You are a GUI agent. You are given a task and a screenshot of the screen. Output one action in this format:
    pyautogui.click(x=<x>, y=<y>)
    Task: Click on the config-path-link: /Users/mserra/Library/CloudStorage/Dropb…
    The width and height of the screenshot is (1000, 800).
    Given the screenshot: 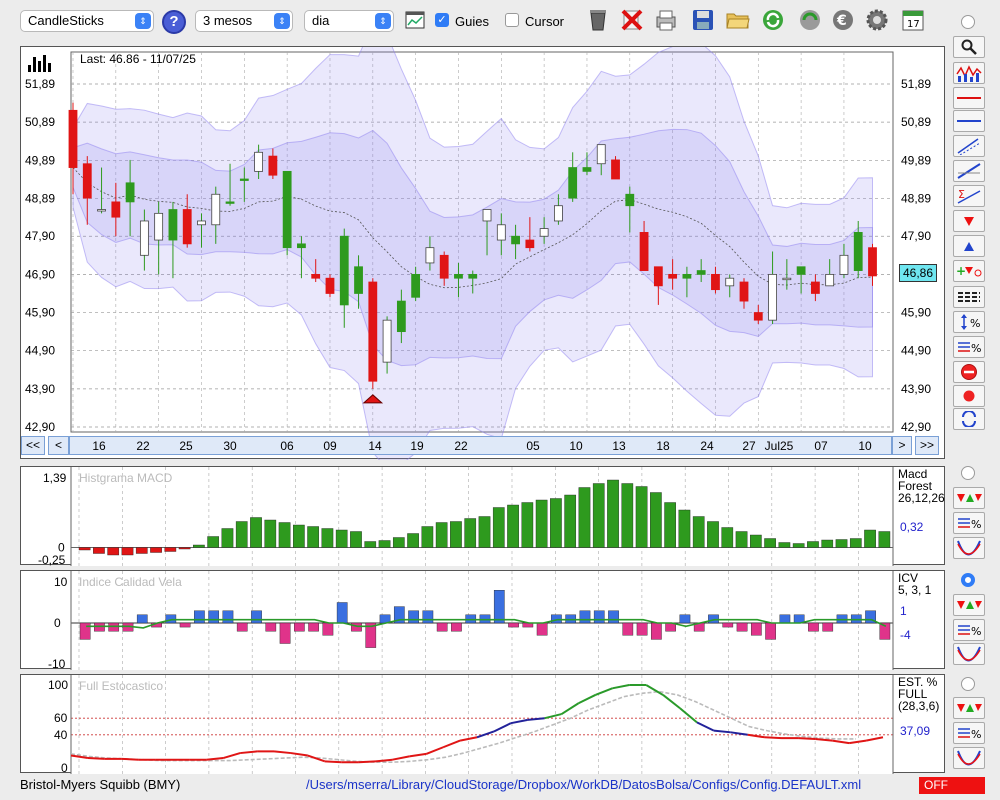 What is the action you would take?
    pyautogui.click(x=583, y=784)
    